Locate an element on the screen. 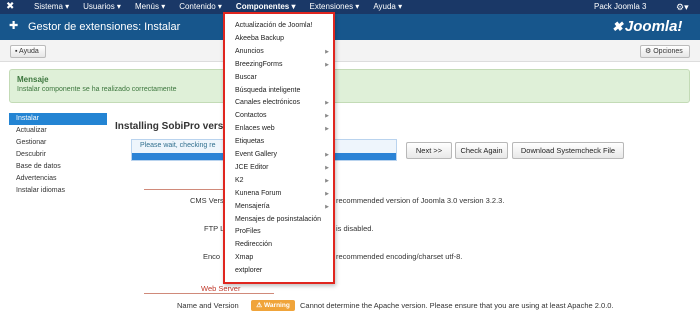  top-menu-ayuda: Ayuda ▾ is located at coordinates (387, 7).